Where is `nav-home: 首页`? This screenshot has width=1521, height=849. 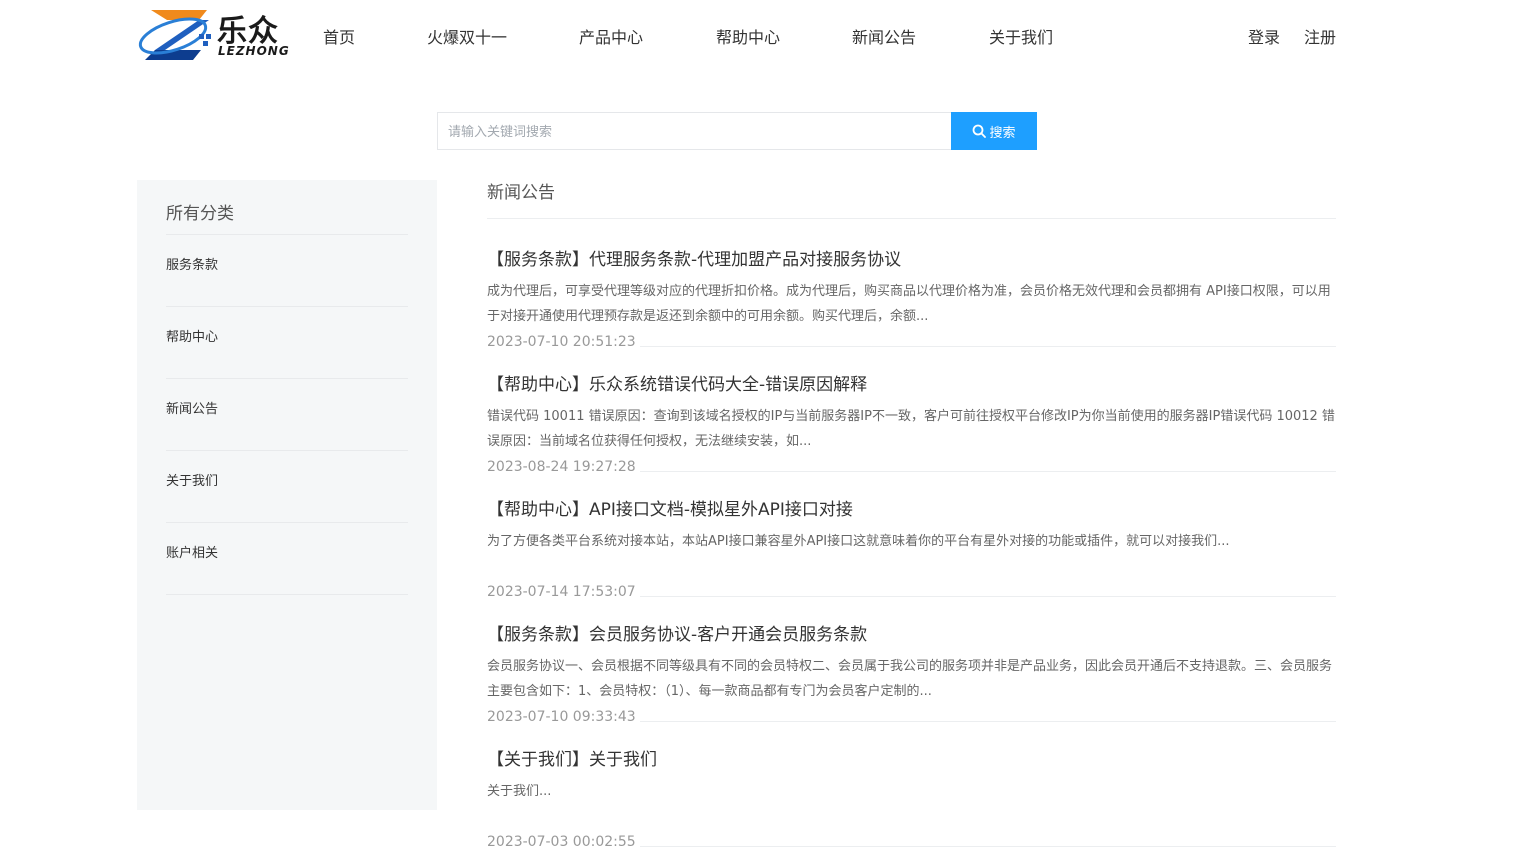
nav-home: 首页 is located at coordinates (339, 36).